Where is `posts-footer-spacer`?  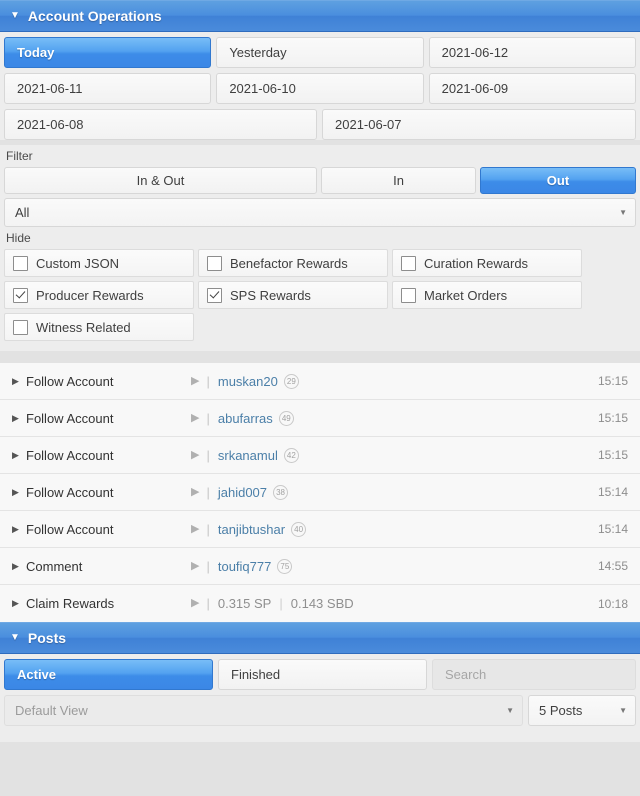 posts-footer-spacer is located at coordinates (320, 734).